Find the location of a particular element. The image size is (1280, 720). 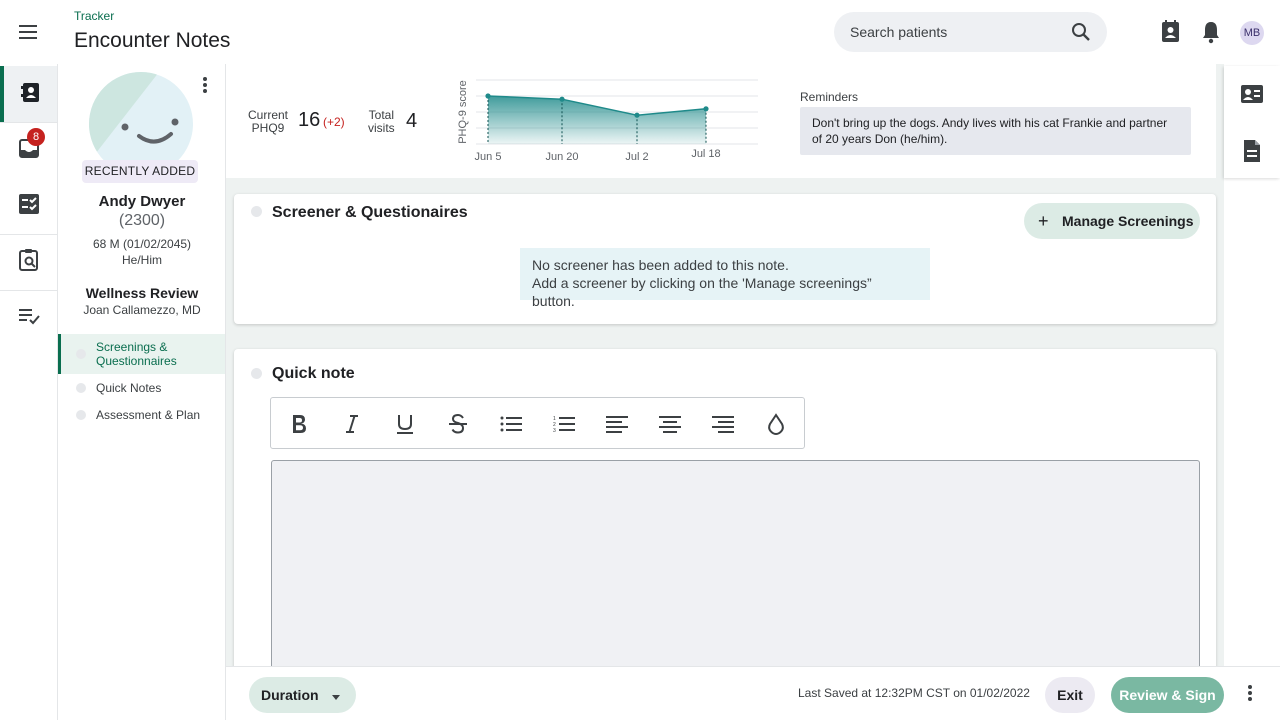

phq9-delta: (+2) is located at coordinates (334, 122).